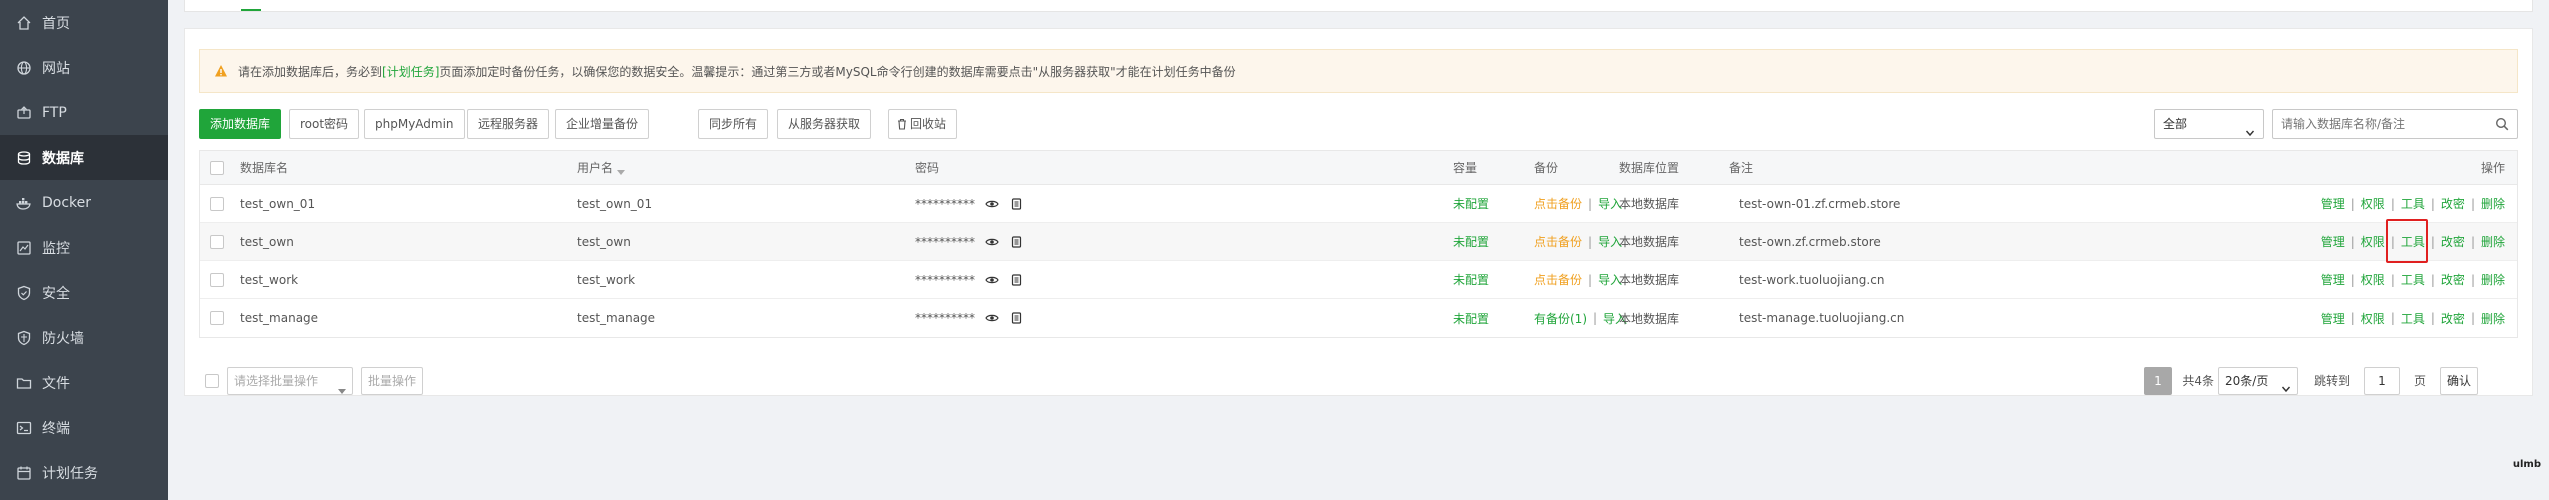  What do you see at coordinates (2419, 381) in the screenshot?
I see `page-unit-label: 页` at bounding box center [2419, 381].